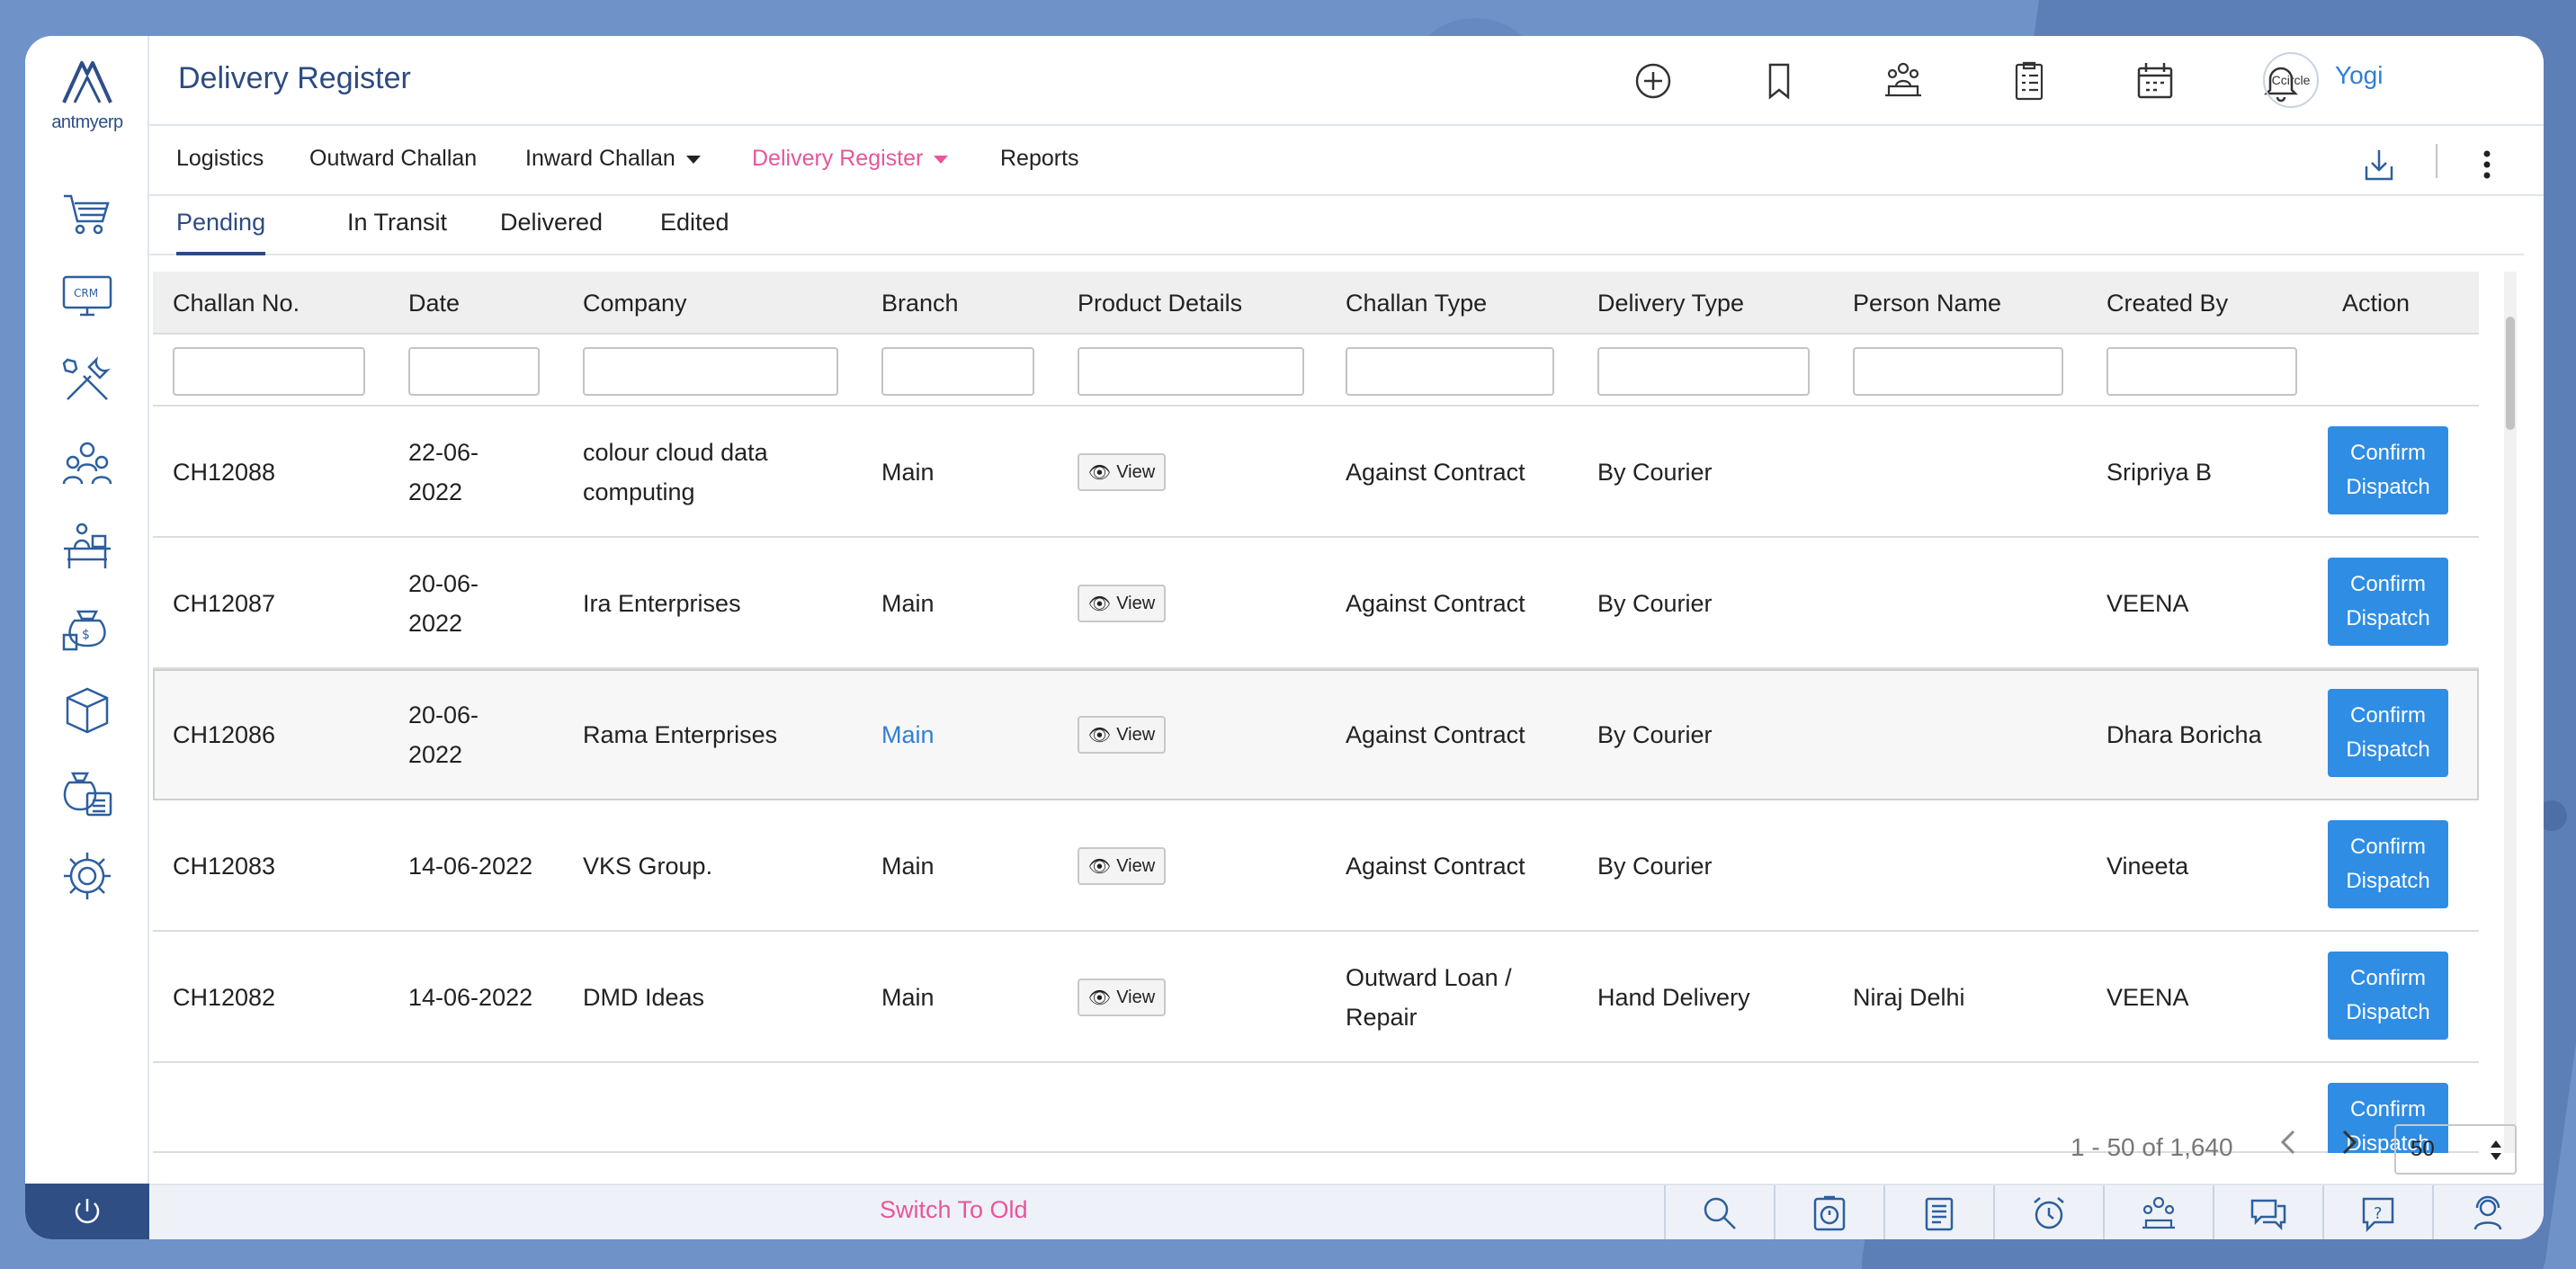 This screenshot has width=2576, height=1269. I want to click on menu-outward-challan: Outward Challan, so click(393, 159).